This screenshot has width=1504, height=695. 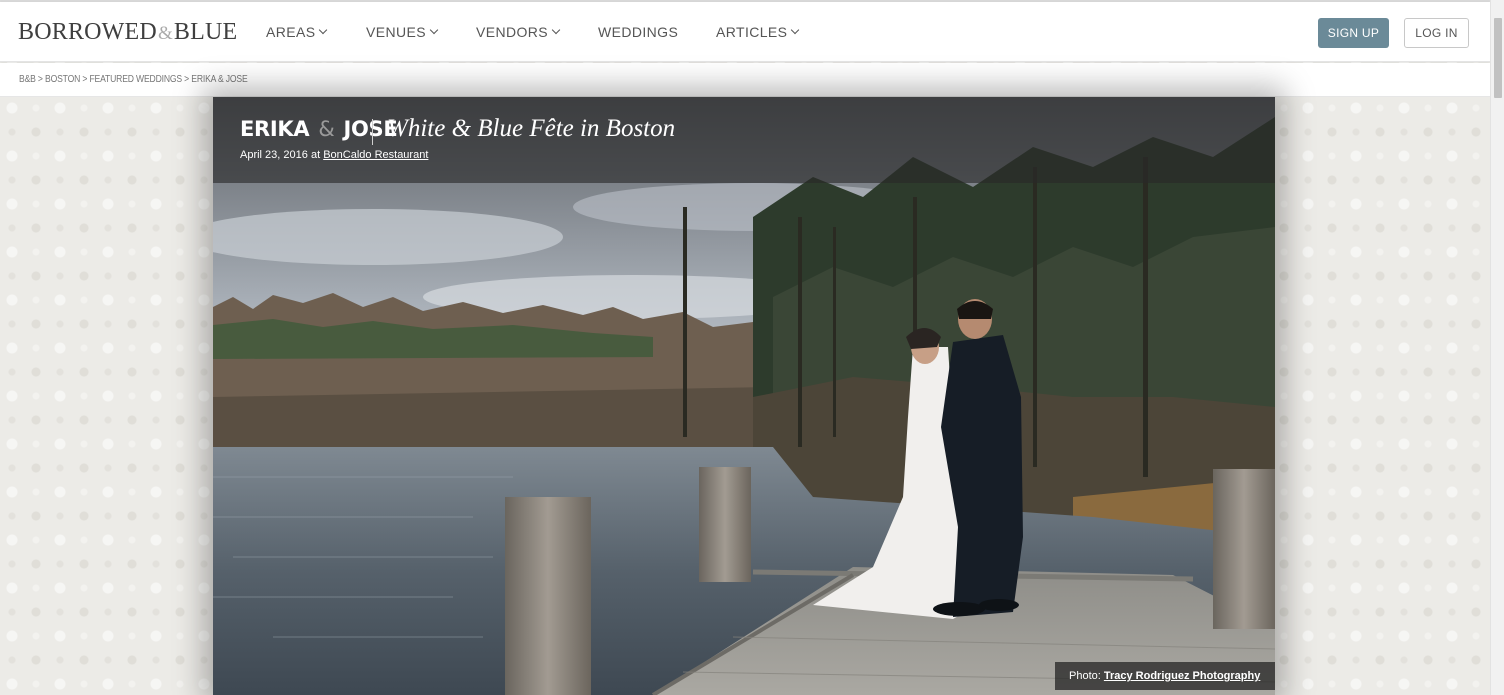 I want to click on photo-credit: Photo: Tracy Rodriguez Photography, so click(x=1165, y=676).